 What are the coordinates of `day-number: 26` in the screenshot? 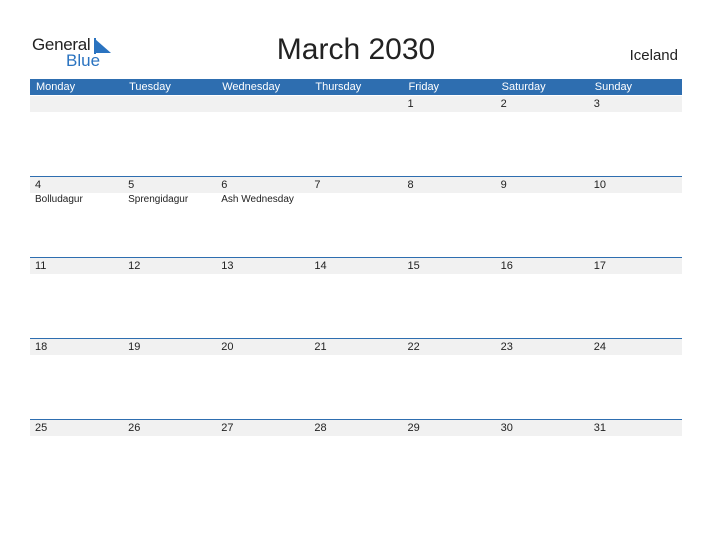 It's located at (169, 428).